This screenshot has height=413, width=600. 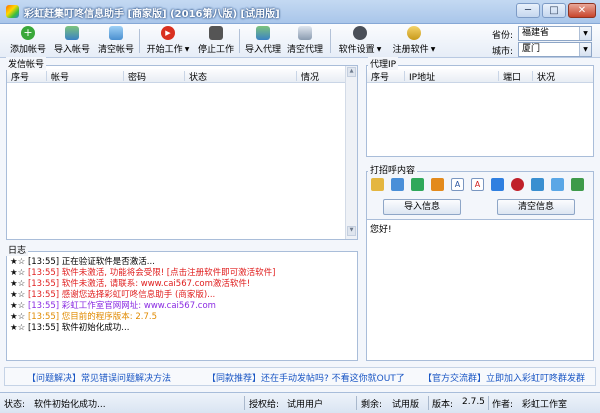 What do you see at coordinates (577, 184) in the screenshot?
I see `image-icon` at bounding box center [577, 184].